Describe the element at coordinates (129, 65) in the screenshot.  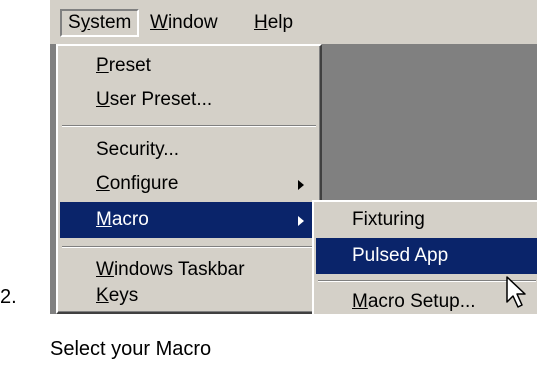
I see `preset-post: reset` at that location.